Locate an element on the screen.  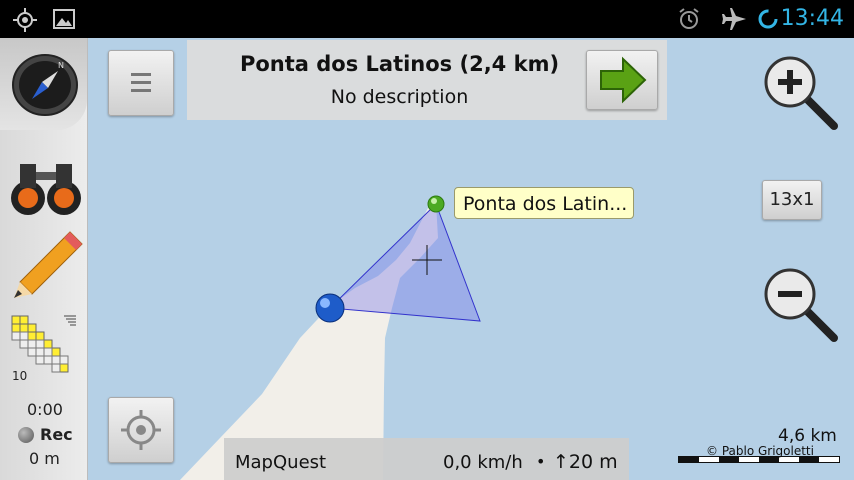
rec-indicator-icon is located at coordinates (26, 435).